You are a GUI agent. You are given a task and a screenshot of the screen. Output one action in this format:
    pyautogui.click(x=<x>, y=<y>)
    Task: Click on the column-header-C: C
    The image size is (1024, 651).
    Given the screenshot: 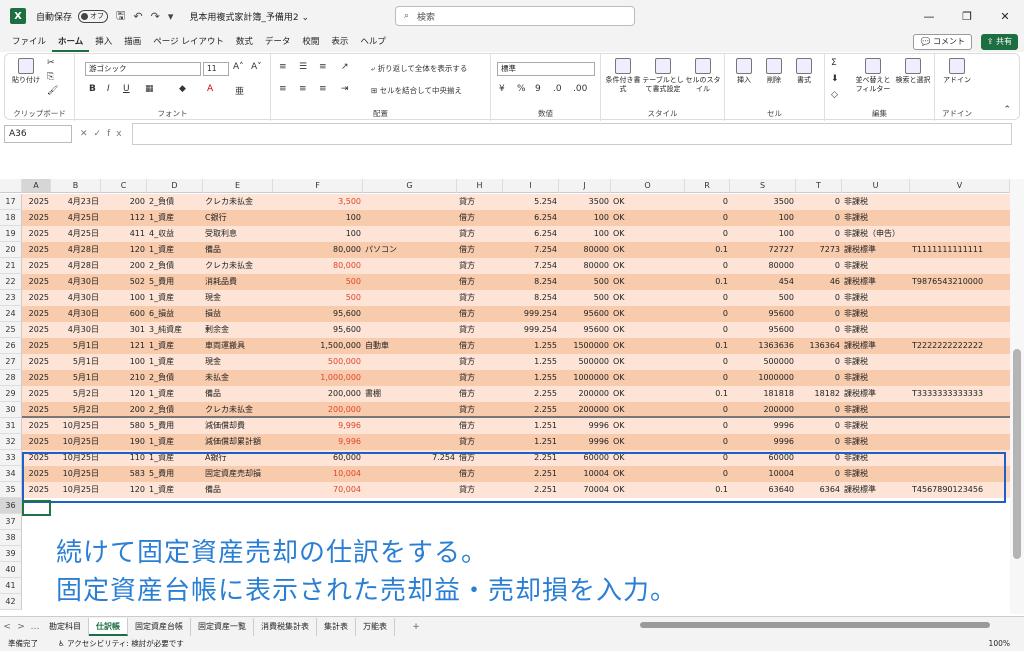 What is the action you would take?
    pyautogui.click(x=124, y=186)
    